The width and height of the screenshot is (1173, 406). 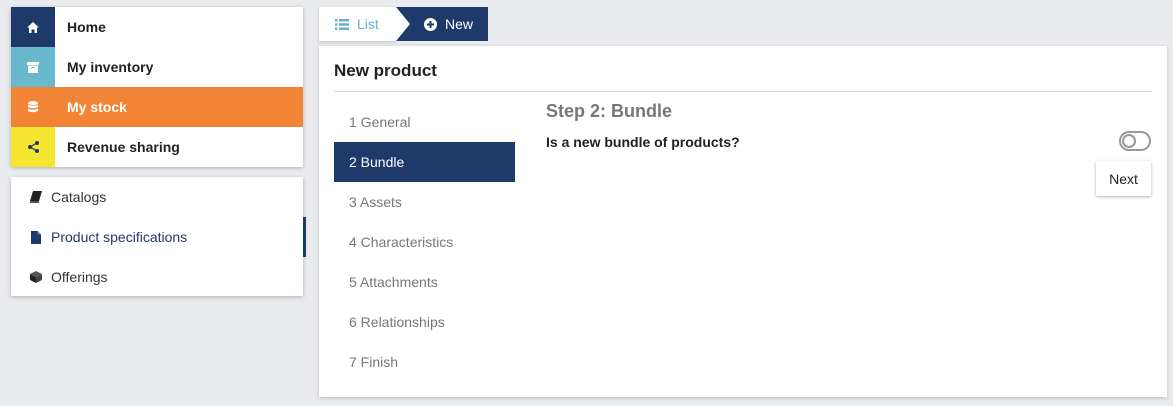 What do you see at coordinates (459, 24) in the screenshot?
I see `tab-new-label: New` at bounding box center [459, 24].